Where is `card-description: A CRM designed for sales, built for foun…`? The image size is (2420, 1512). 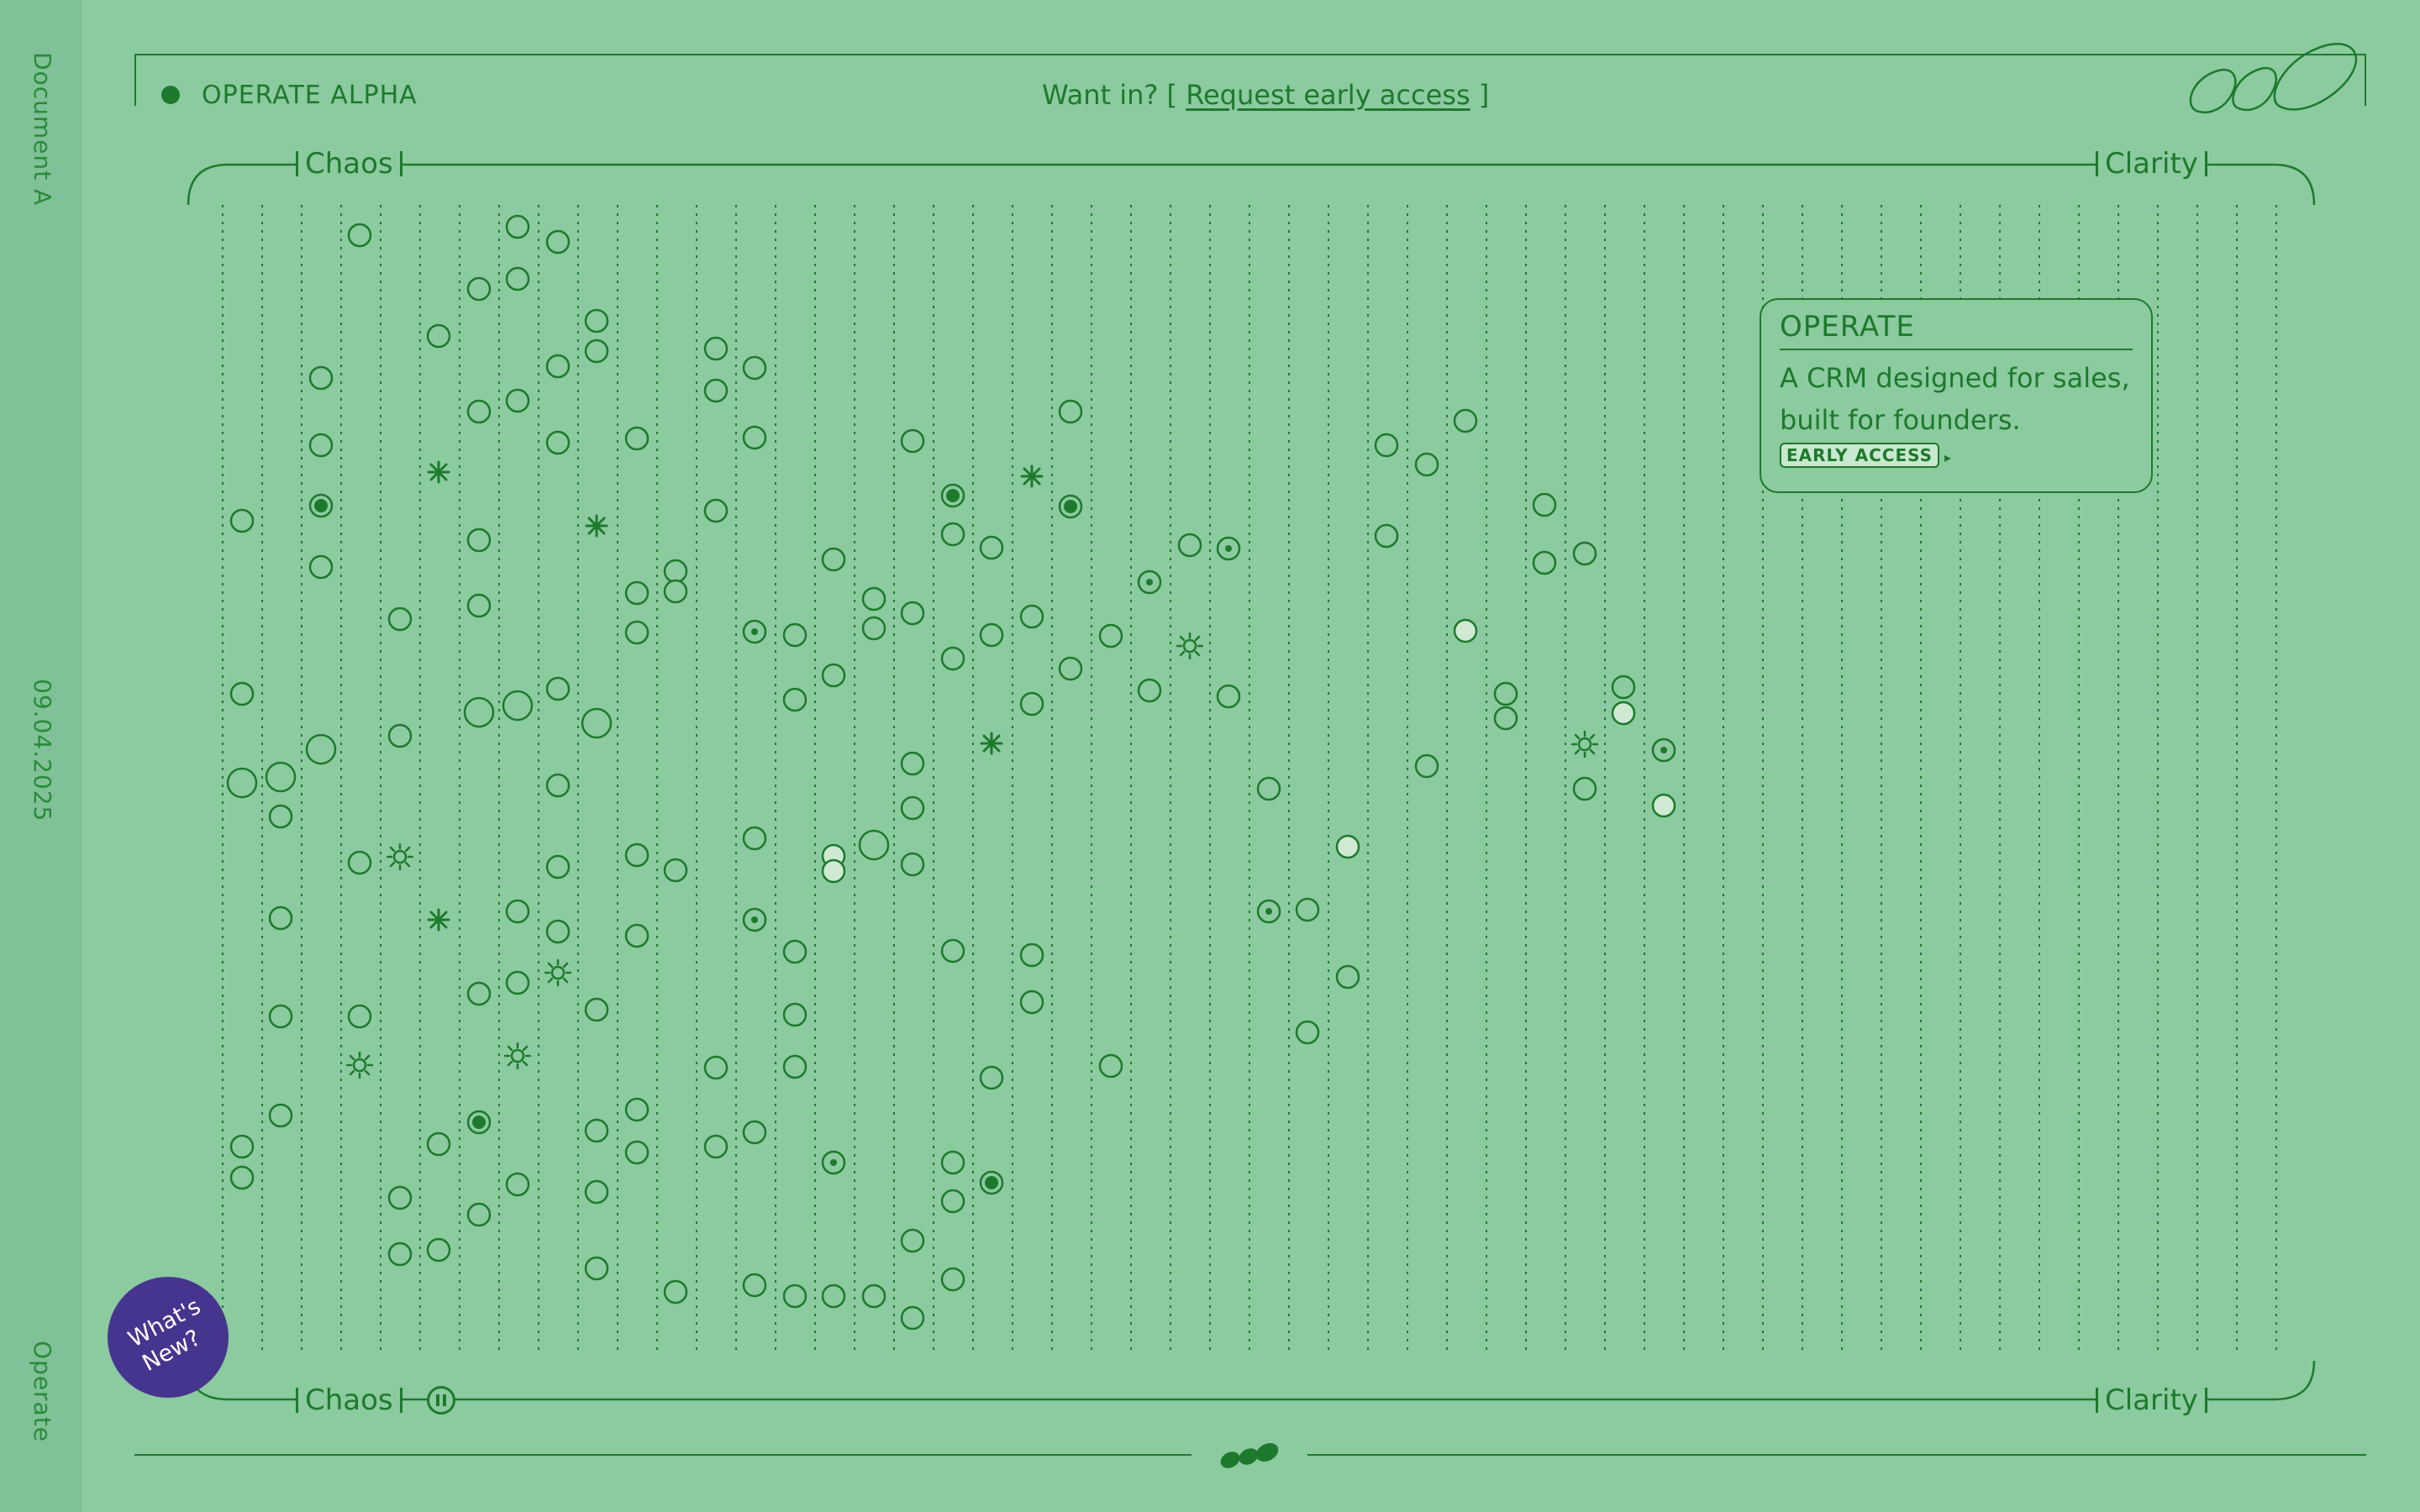 card-description: A CRM designed for sales, built for foun… is located at coordinates (1956, 399).